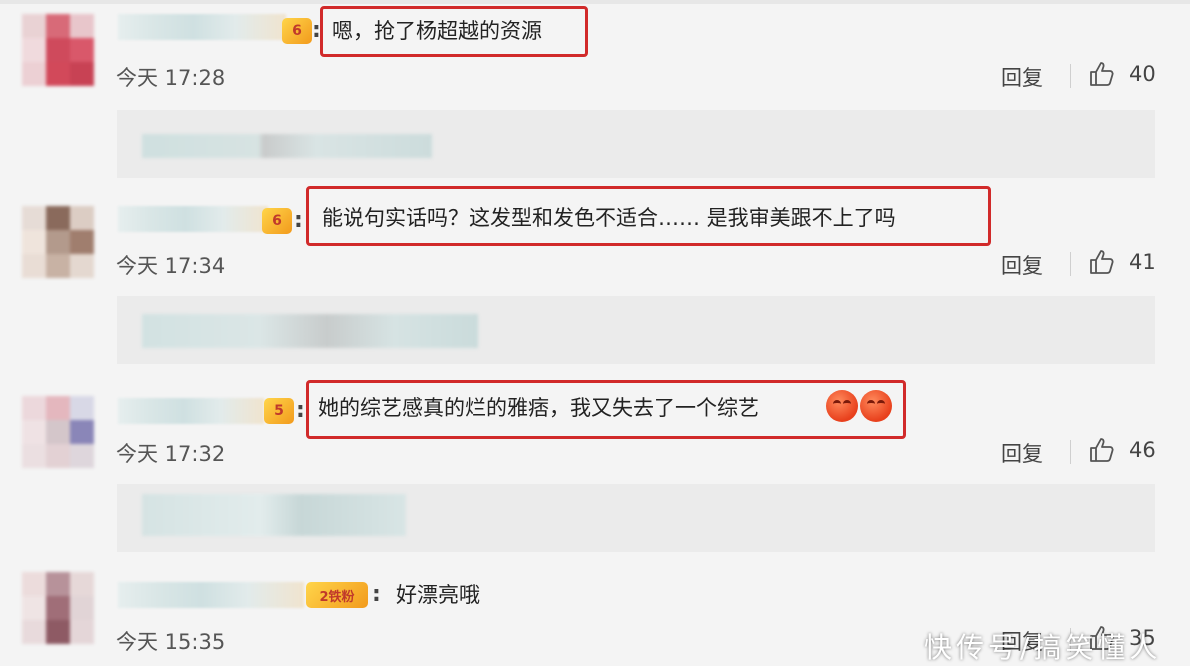 This screenshot has height=666, width=1190. What do you see at coordinates (1142, 450) in the screenshot?
I see `like-count: 46` at bounding box center [1142, 450].